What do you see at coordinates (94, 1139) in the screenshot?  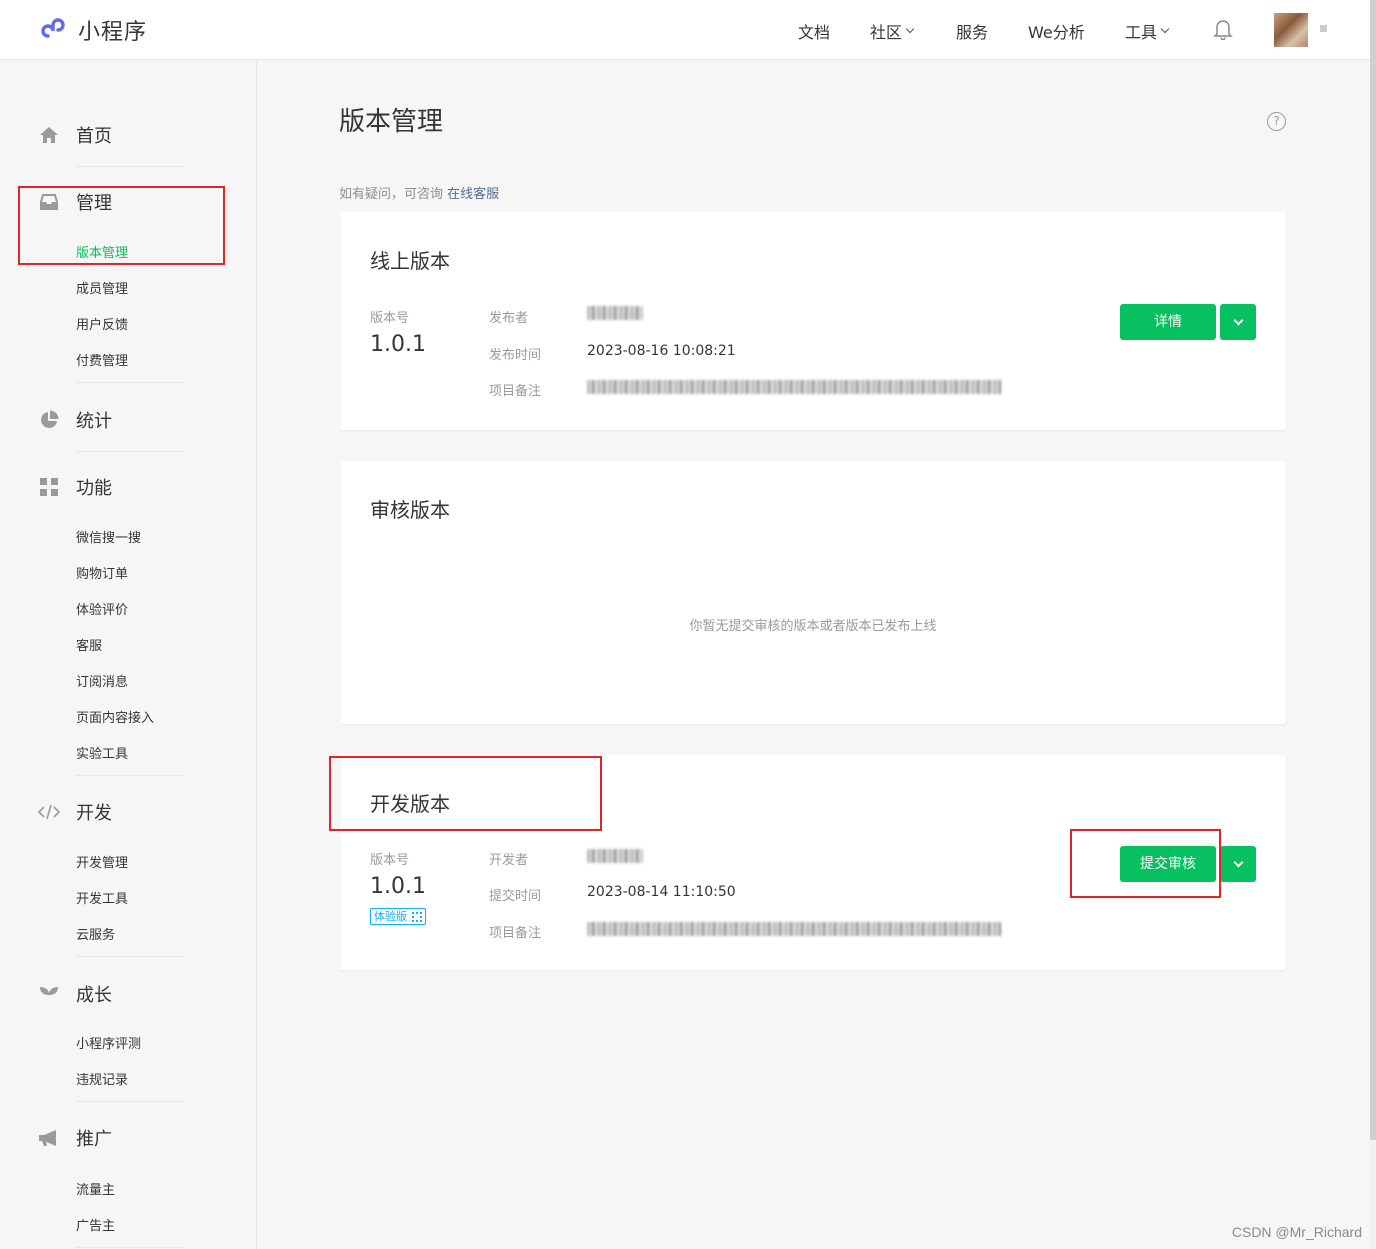 I see `sidebar-item-label: 推广` at bounding box center [94, 1139].